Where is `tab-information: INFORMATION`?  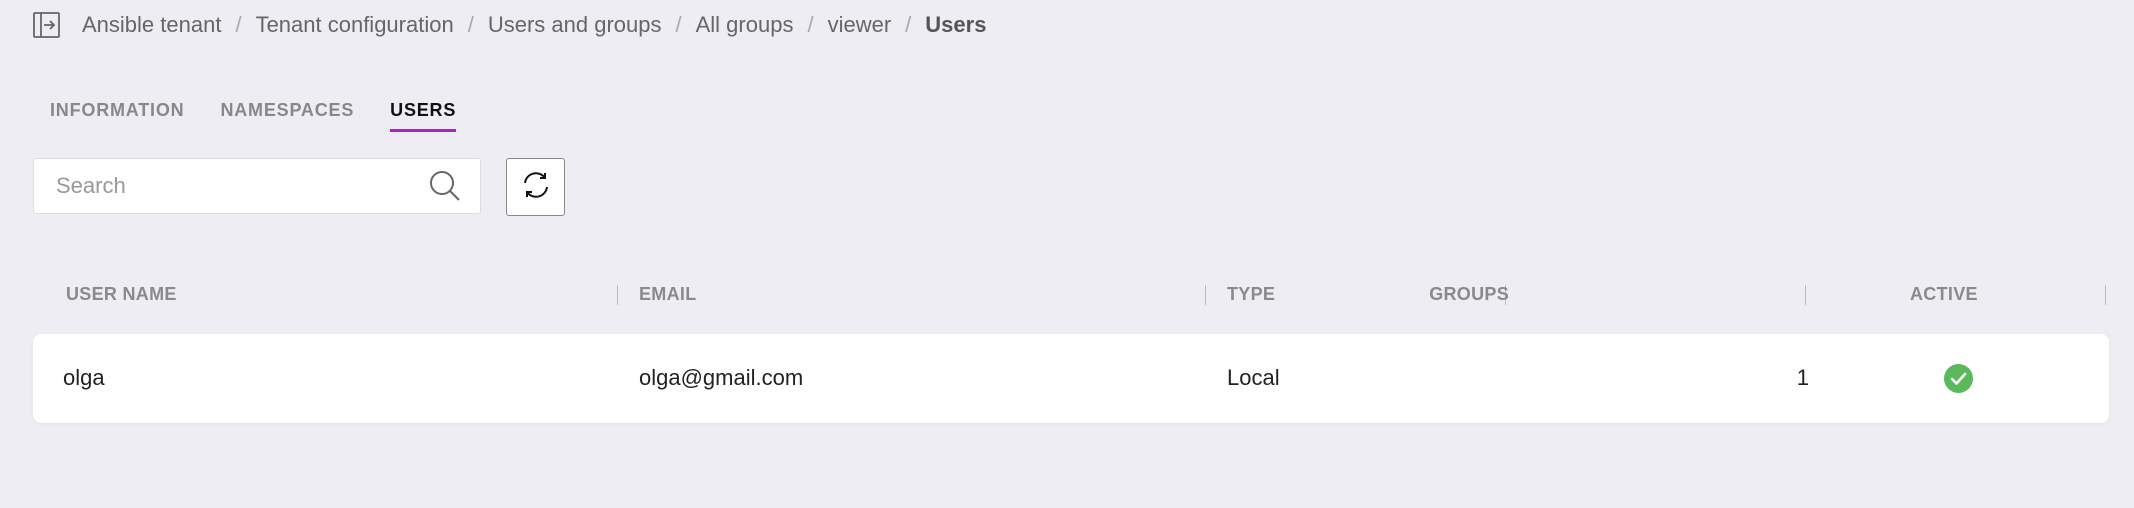 tab-information: INFORMATION is located at coordinates (117, 116).